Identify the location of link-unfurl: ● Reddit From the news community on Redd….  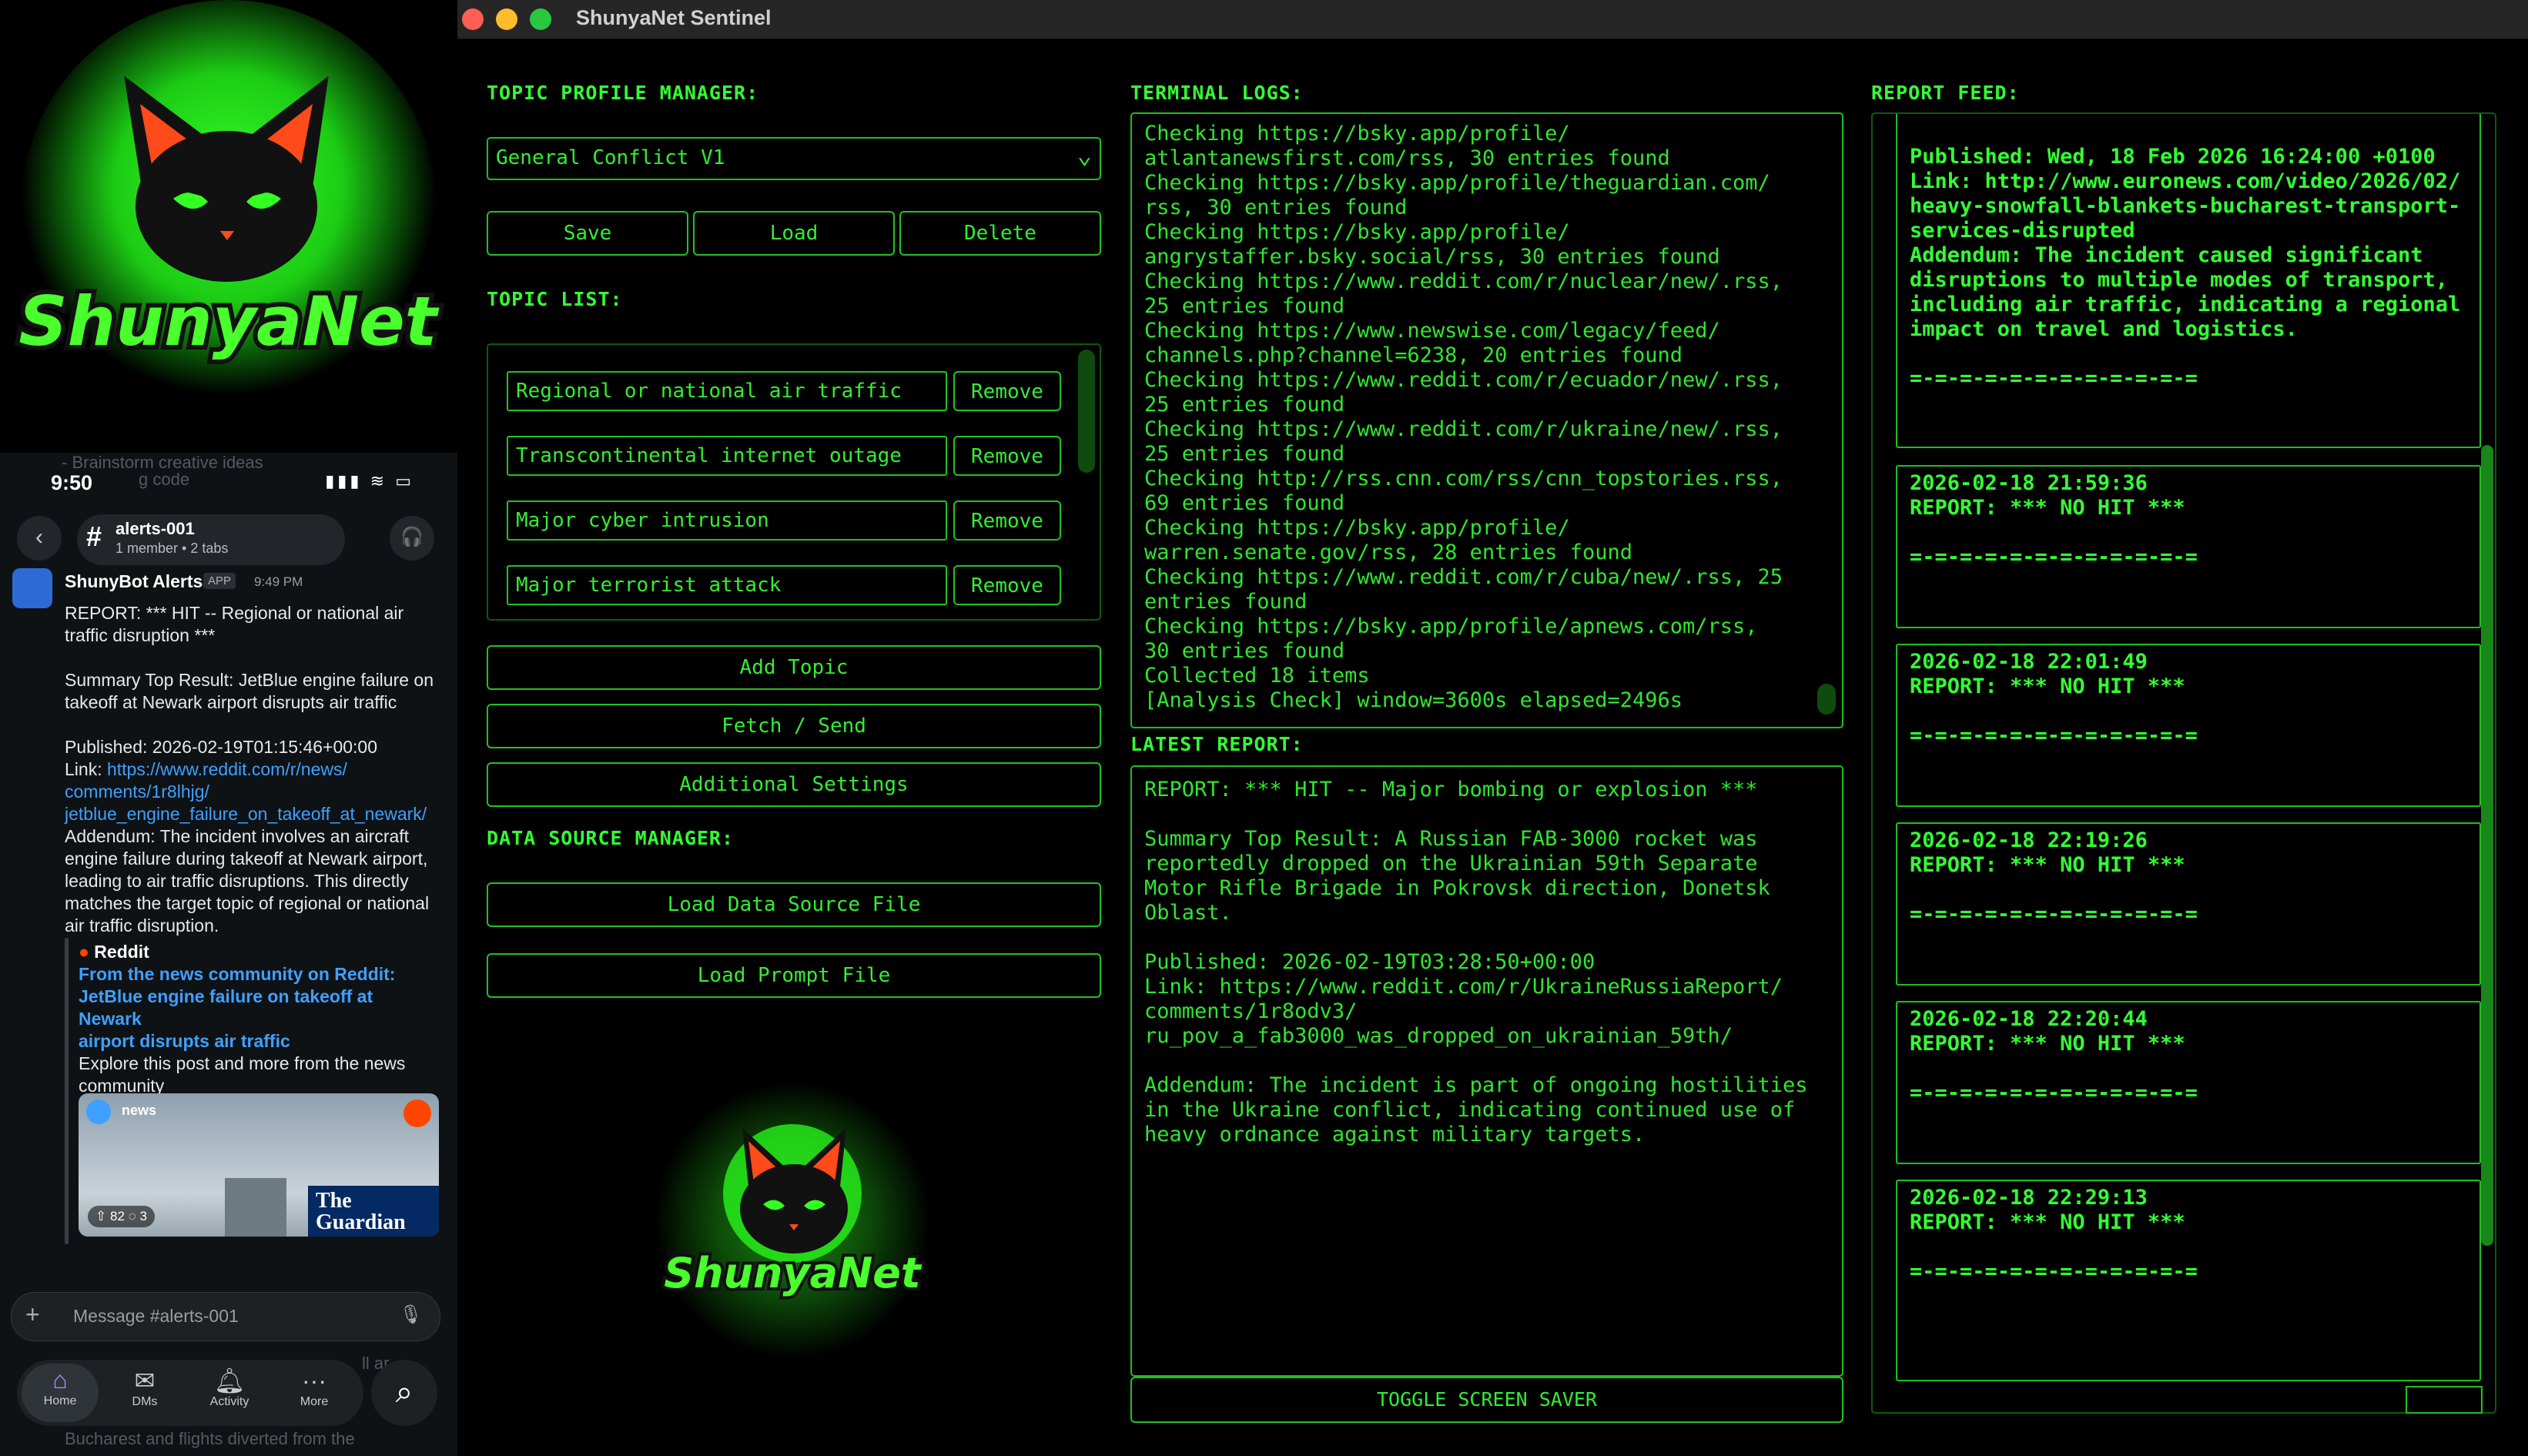
(259, 1019).